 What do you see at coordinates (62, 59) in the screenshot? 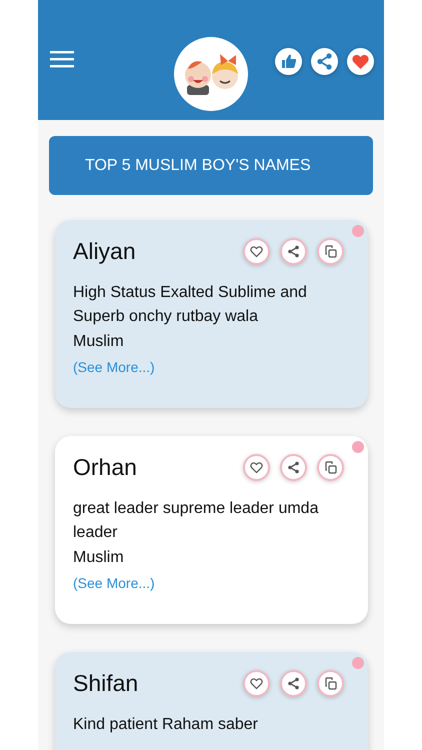
I see `menu-icon` at bounding box center [62, 59].